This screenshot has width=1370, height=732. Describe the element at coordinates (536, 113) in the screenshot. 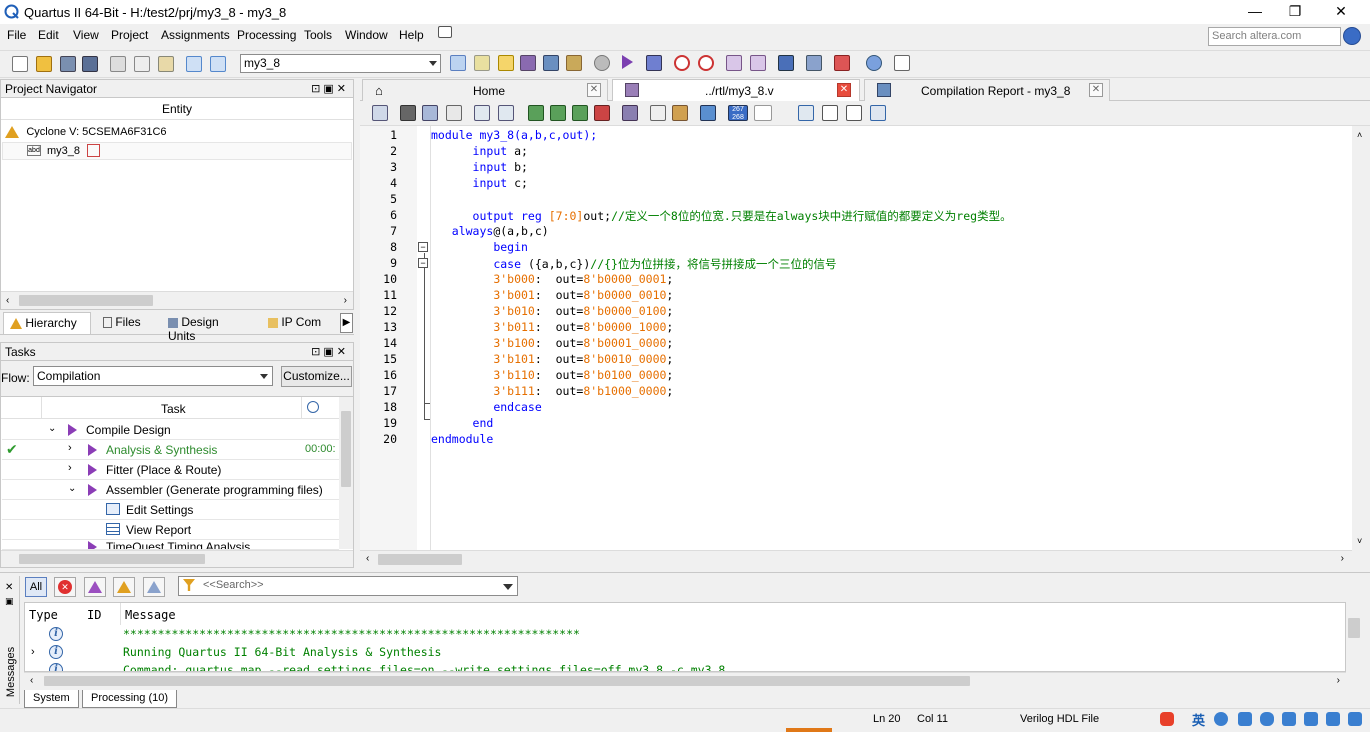

I see `bookmark-icon` at that location.